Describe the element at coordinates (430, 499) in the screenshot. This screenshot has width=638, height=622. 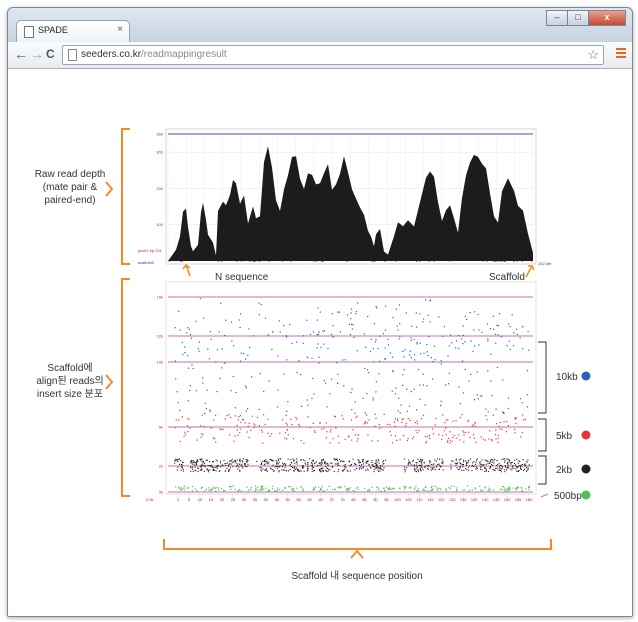
I see `scatter-x-tick: 115` at that location.